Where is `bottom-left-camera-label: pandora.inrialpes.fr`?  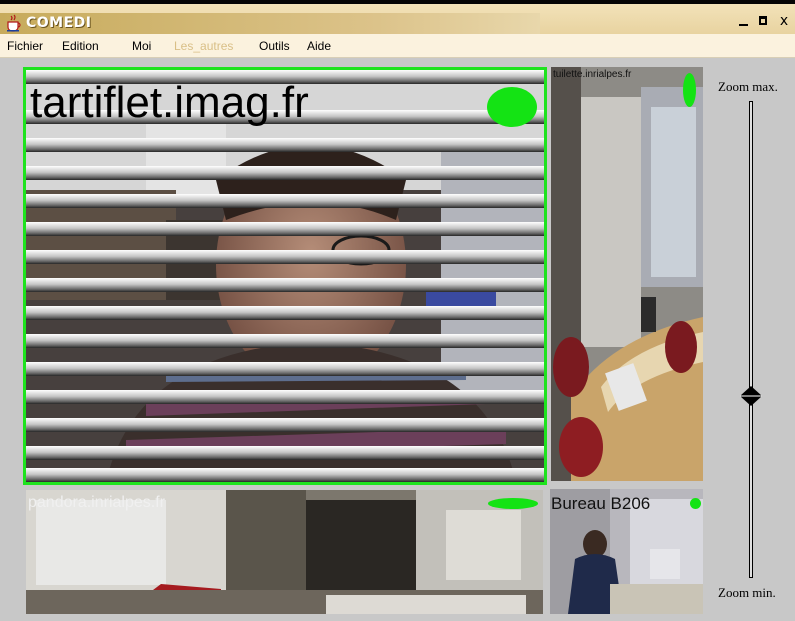 bottom-left-camera-label: pandora.inrialpes.fr is located at coordinates (96, 502).